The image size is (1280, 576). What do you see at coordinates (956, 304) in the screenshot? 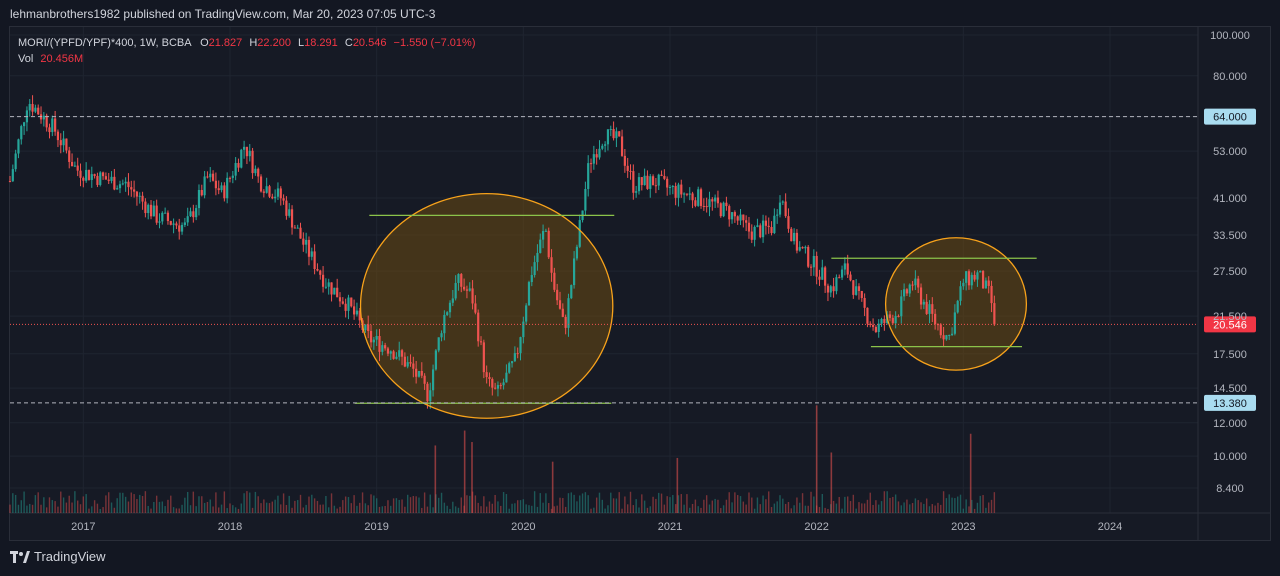
I see `accumulation-zone-2-fill` at bounding box center [956, 304].